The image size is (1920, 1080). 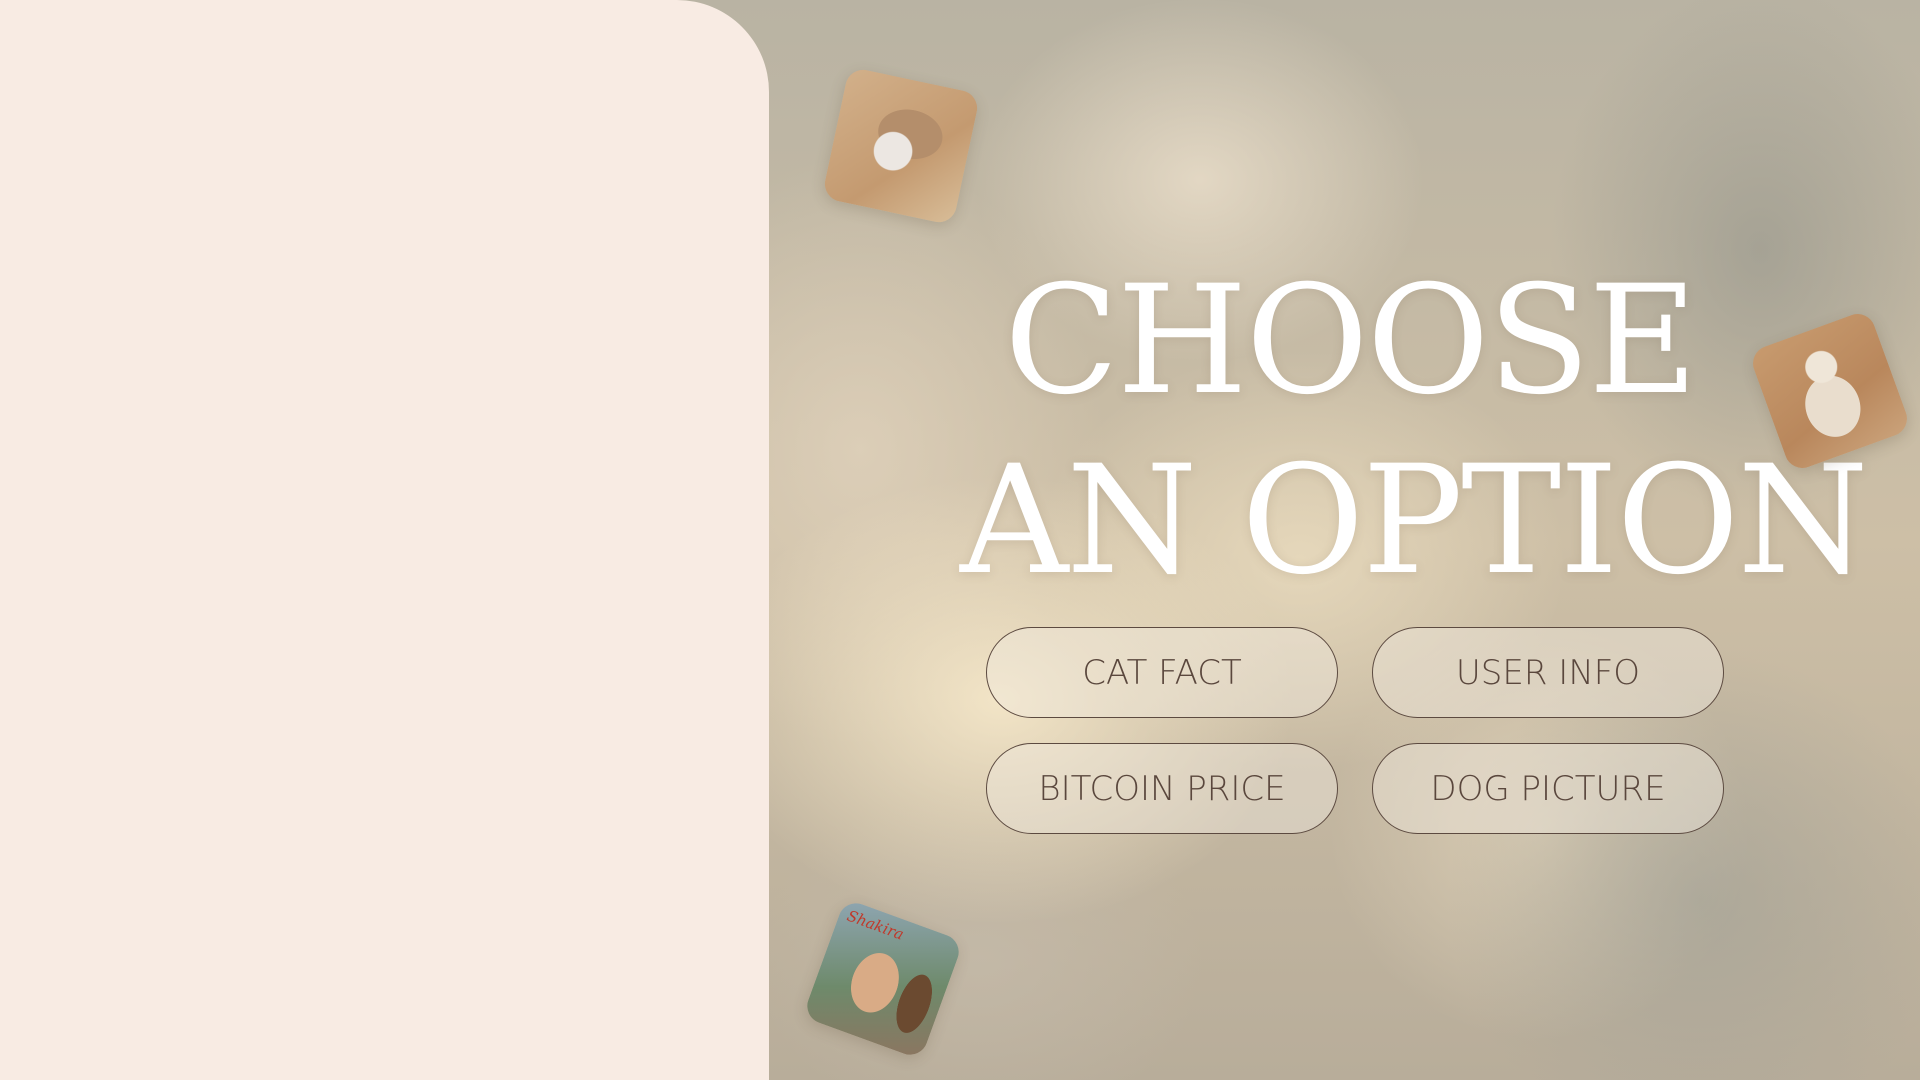 I want to click on album-cover-title: Shakira, so click(x=875, y=925).